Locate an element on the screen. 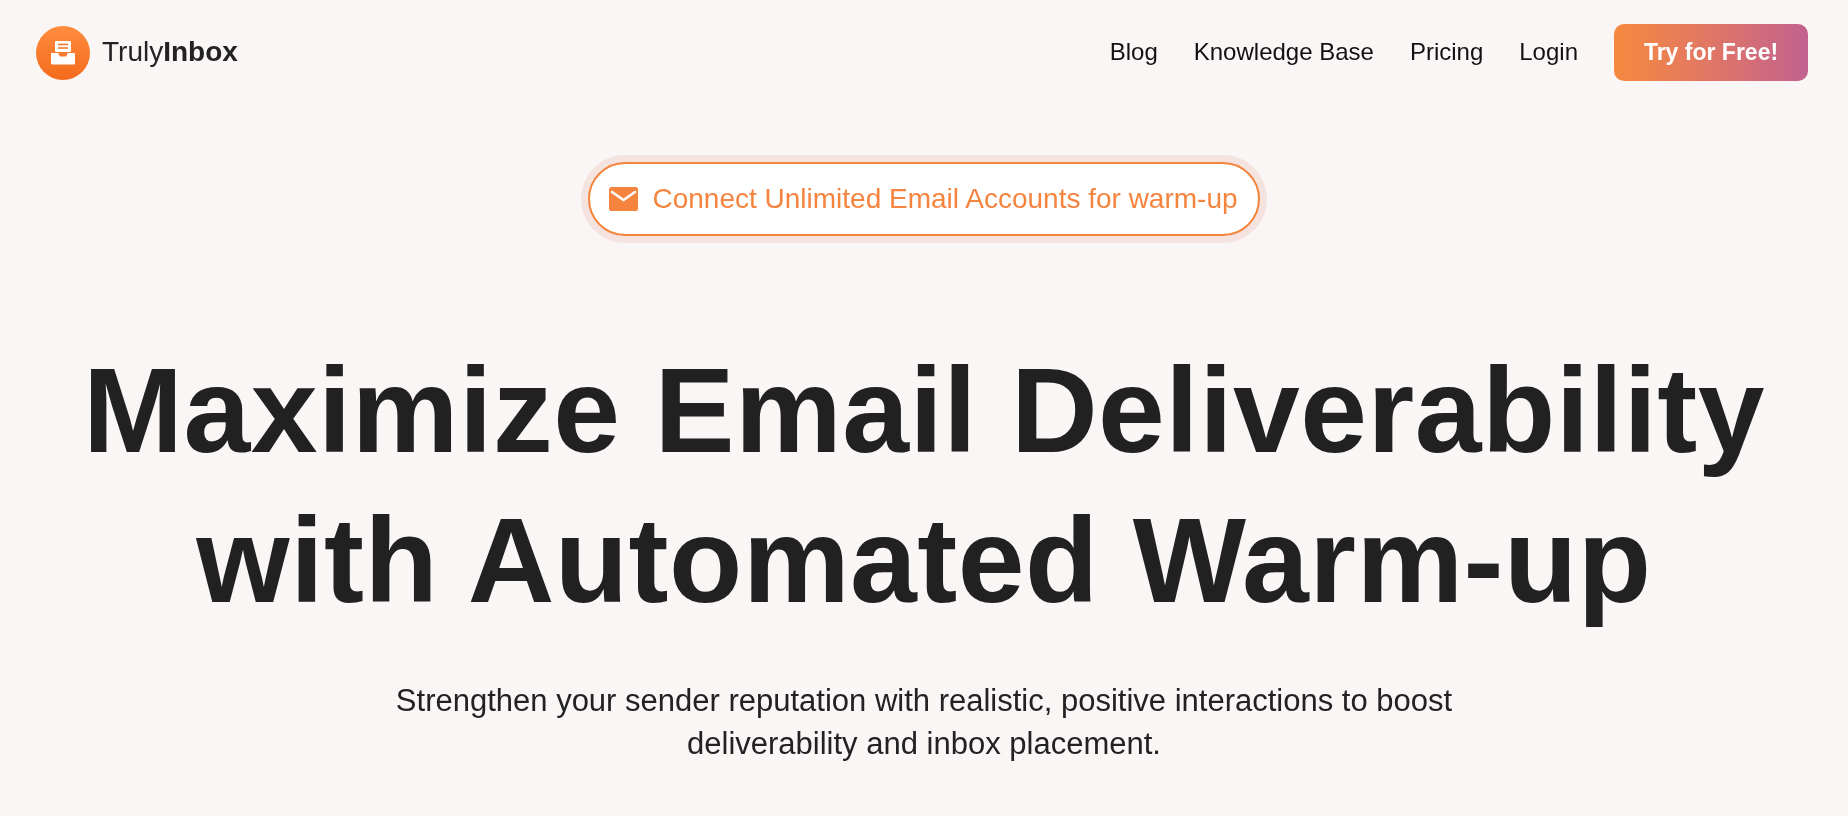 Image resolution: width=1848 pixels, height=816 pixels. hero-subtitle: Strengthen your sender reputation with realistic, positive interactions to boost deliverability and inbox placement. is located at coordinates (924, 722).